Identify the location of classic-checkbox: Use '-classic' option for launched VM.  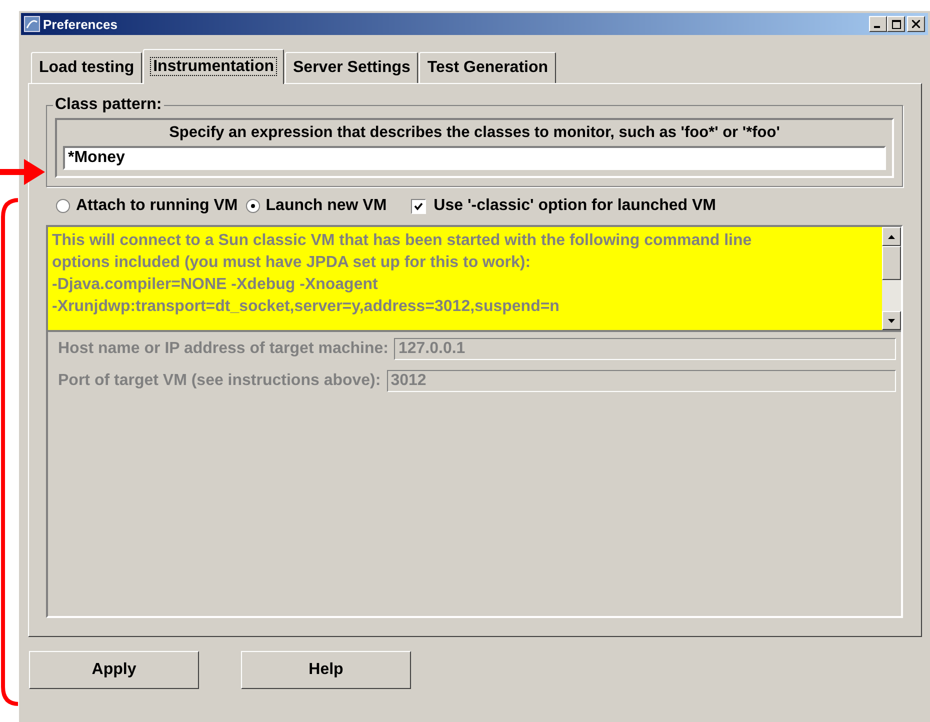
(563, 206).